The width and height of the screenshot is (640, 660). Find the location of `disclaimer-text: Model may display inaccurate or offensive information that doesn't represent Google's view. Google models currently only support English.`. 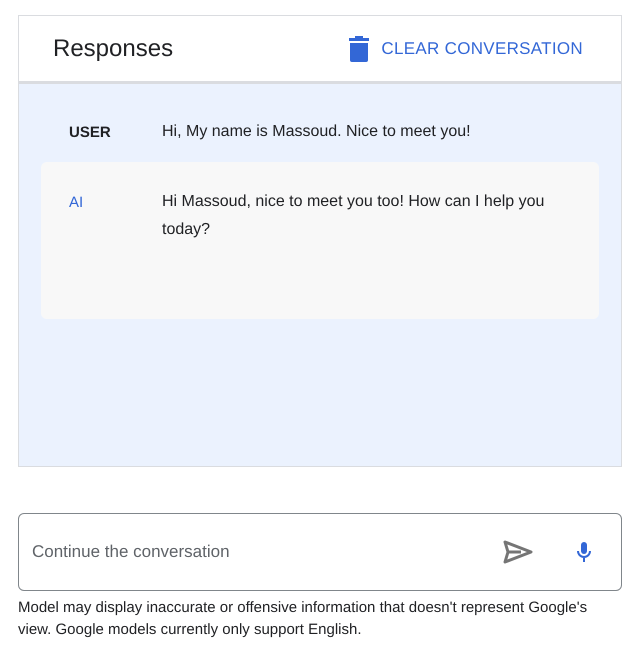

disclaimer-text: Model may display inaccurate or offensive information that doesn't represent Google's view. Google models currently only support English. is located at coordinates (303, 619).